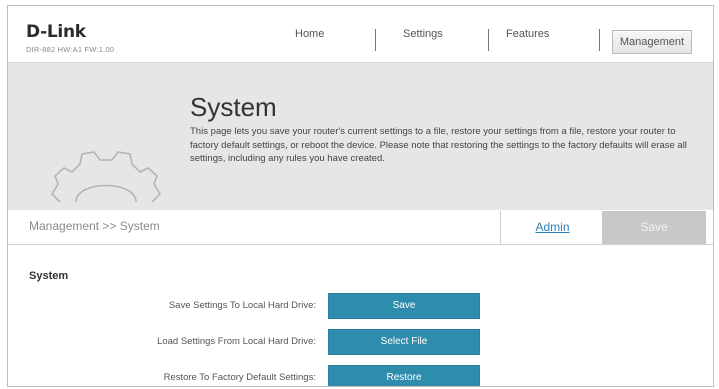  I want to click on section-title: System, so click(49, 276).